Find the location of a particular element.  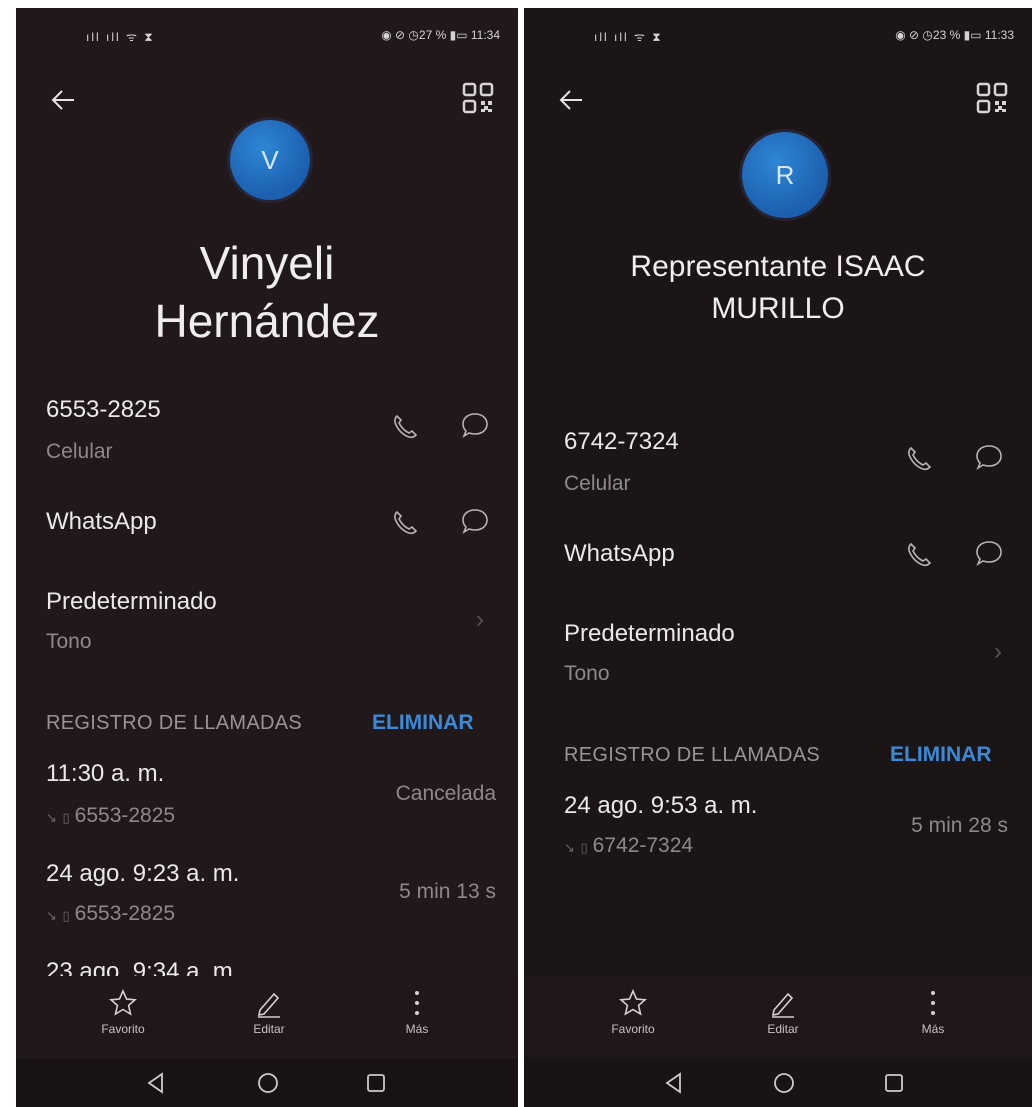

log-entry-number: ↘ ▯ 6742-7324 is located at coordinates (628, 846).